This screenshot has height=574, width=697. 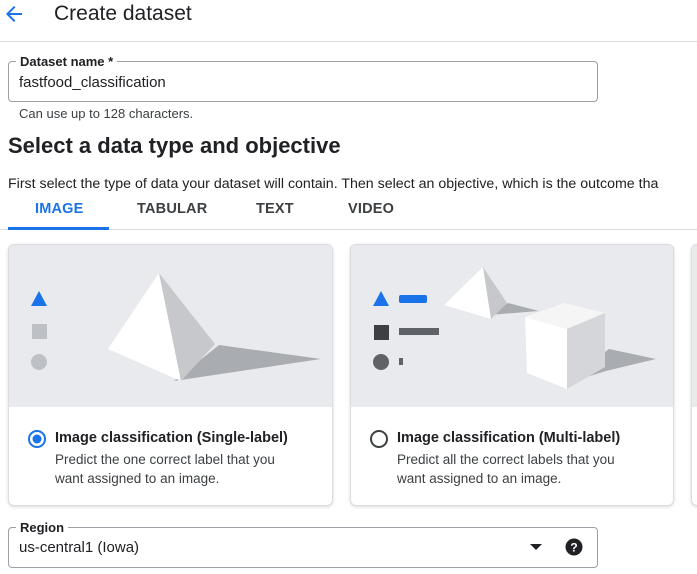 I want to click on dataset-name-label: Dataset name *, so click(x=67, y=61).